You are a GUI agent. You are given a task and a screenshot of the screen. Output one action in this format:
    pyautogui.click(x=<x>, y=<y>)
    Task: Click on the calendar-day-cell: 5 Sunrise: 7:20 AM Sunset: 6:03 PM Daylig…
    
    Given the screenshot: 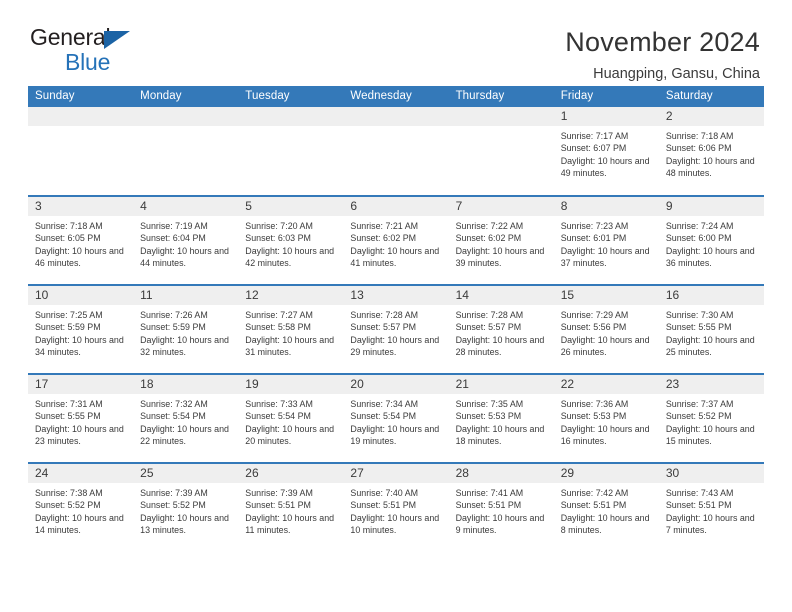 What is the action you would take?
    pyautogui.click(x=291, y=240)
    